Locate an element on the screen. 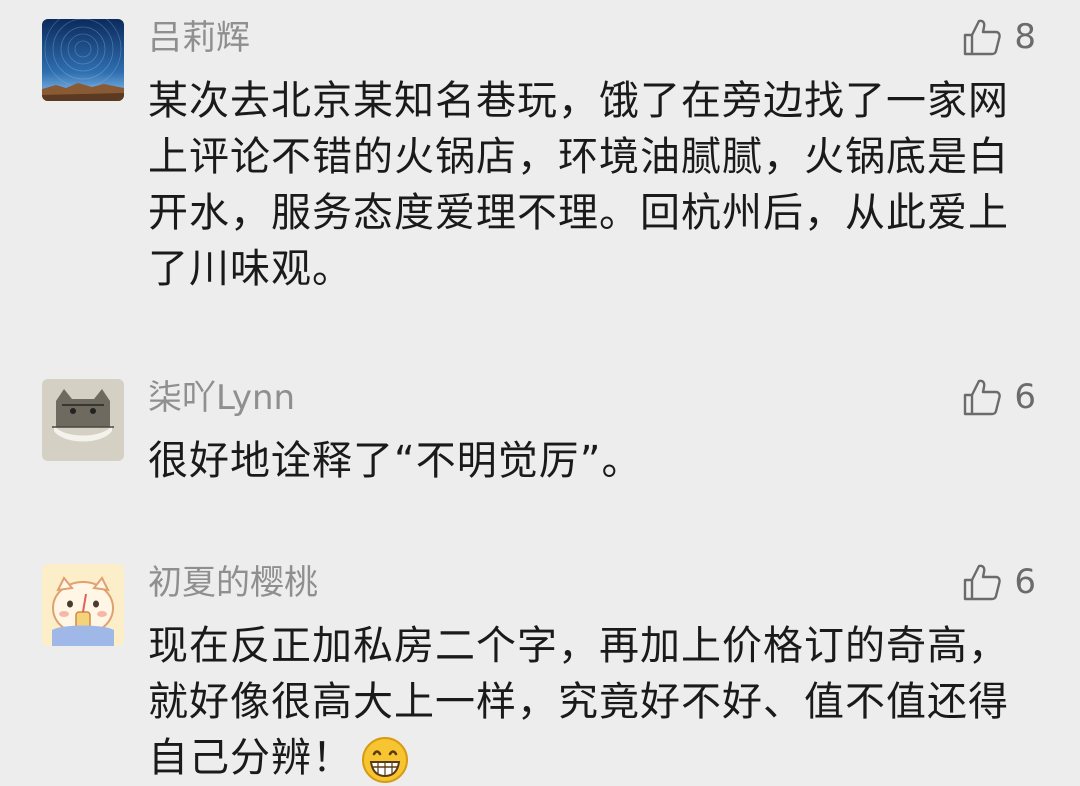 The image size is (1080, 786). cartoon-cat-drinking-avatar-icon is located at coordinates (83, 605).